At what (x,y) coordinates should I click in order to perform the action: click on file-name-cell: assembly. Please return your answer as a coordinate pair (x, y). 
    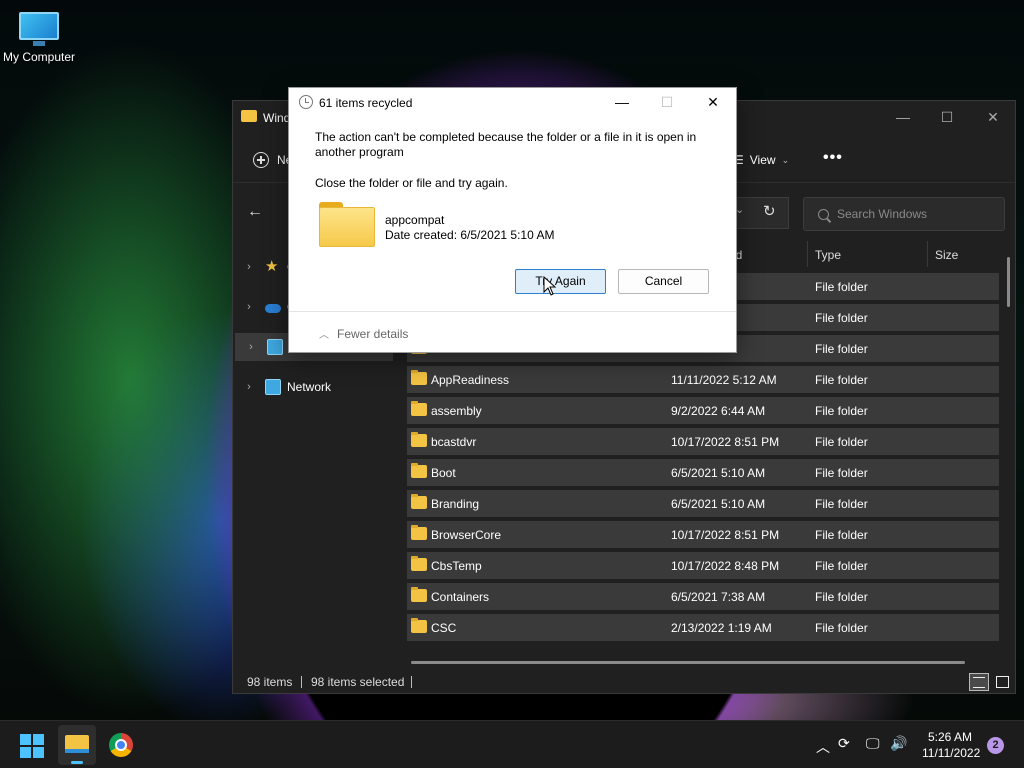
    Looking at the image, I should click on (456, 411).